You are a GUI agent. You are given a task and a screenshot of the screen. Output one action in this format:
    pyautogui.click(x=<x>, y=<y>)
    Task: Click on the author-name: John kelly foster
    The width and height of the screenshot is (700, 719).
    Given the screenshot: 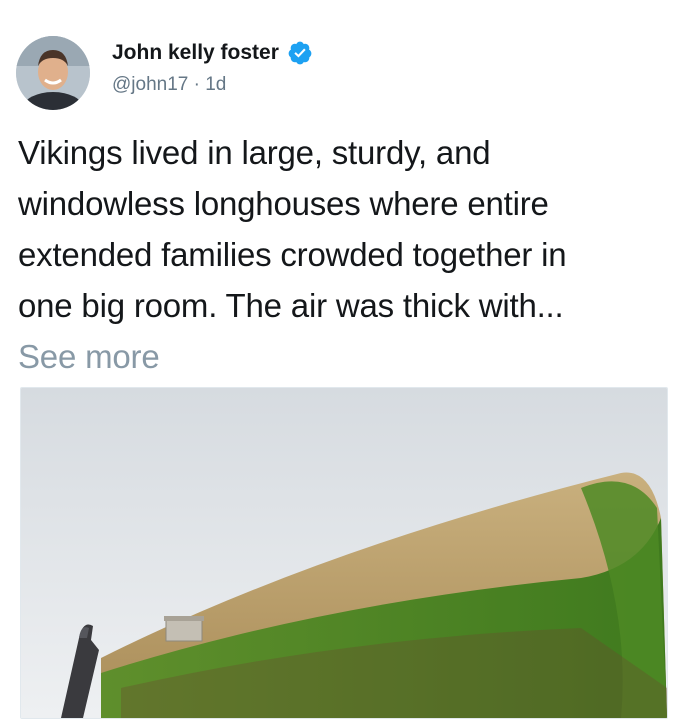 What is the action you would take?
    pyautogui.click(x=195, y=53)
    